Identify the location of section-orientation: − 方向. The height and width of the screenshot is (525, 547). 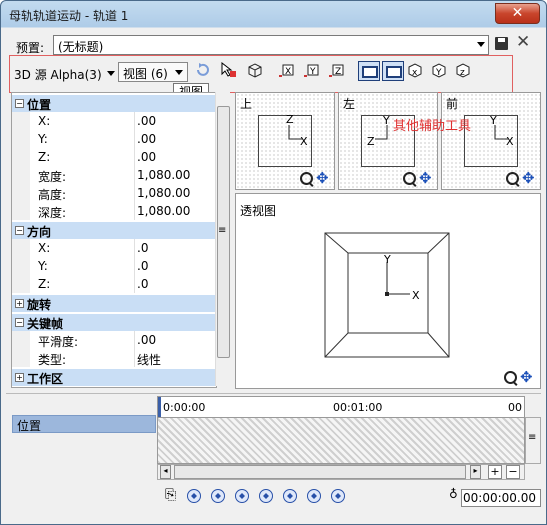
(114, 230).